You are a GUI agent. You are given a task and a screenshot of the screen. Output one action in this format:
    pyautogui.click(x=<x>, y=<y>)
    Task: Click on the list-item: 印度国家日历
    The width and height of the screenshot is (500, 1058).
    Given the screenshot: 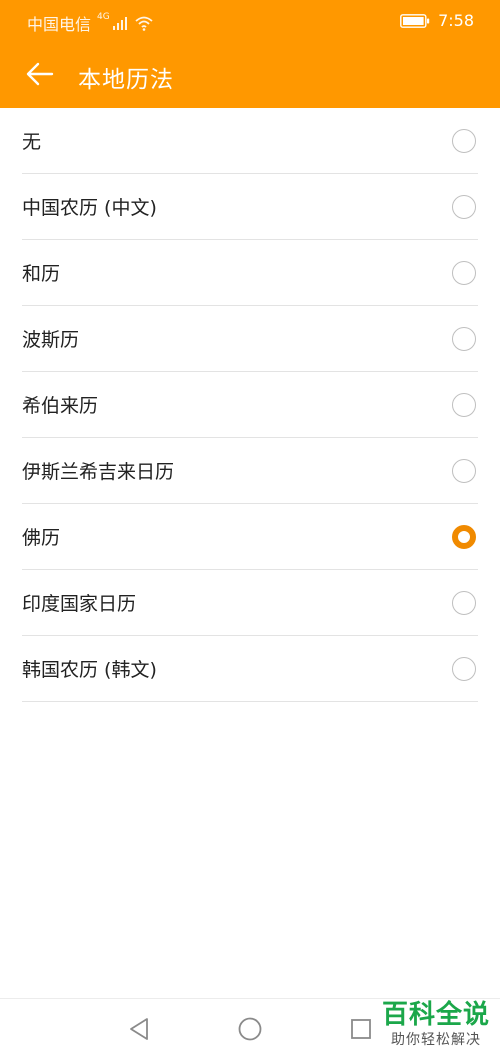 What is the action you would take?
    pyautogui.click(x=250, y=603)
    